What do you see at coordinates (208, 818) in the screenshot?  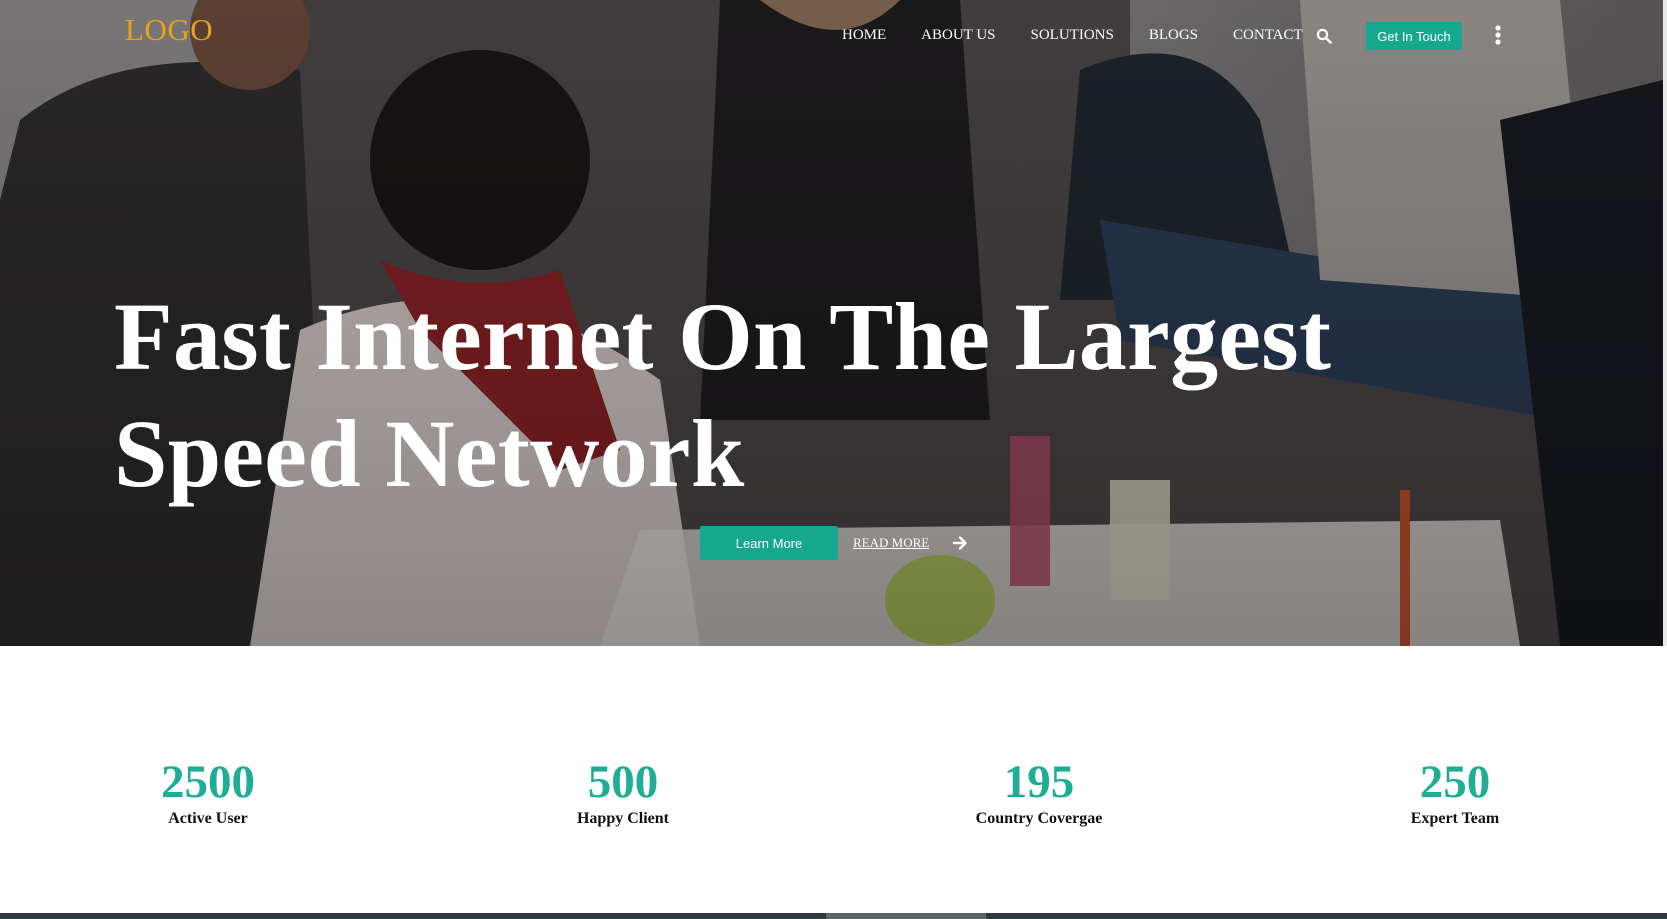 I see `stat-label: Active User` at bounding box center [208, 818].